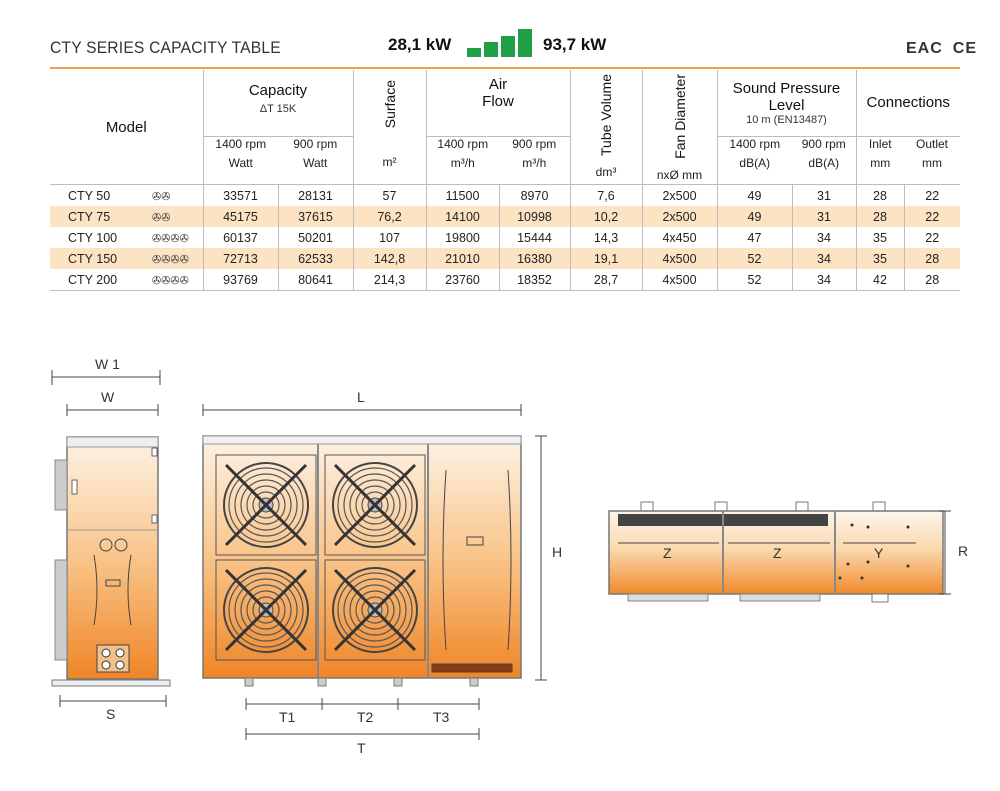 This screenshot has height=791, width=1000. I want to click on dim-w1-label: W 1, so click(107, 364).